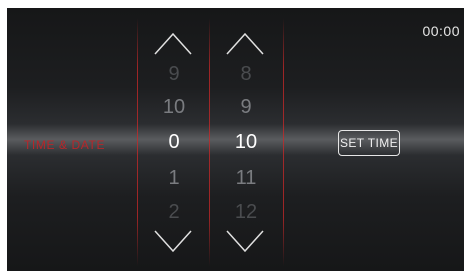 Image resolution: width=464 pixels, height=271 pixels. What do you see at coordinates (174, 212) in the screenshot?
I see `hour-value-next-2: 2` at bounding box center [174, 212].